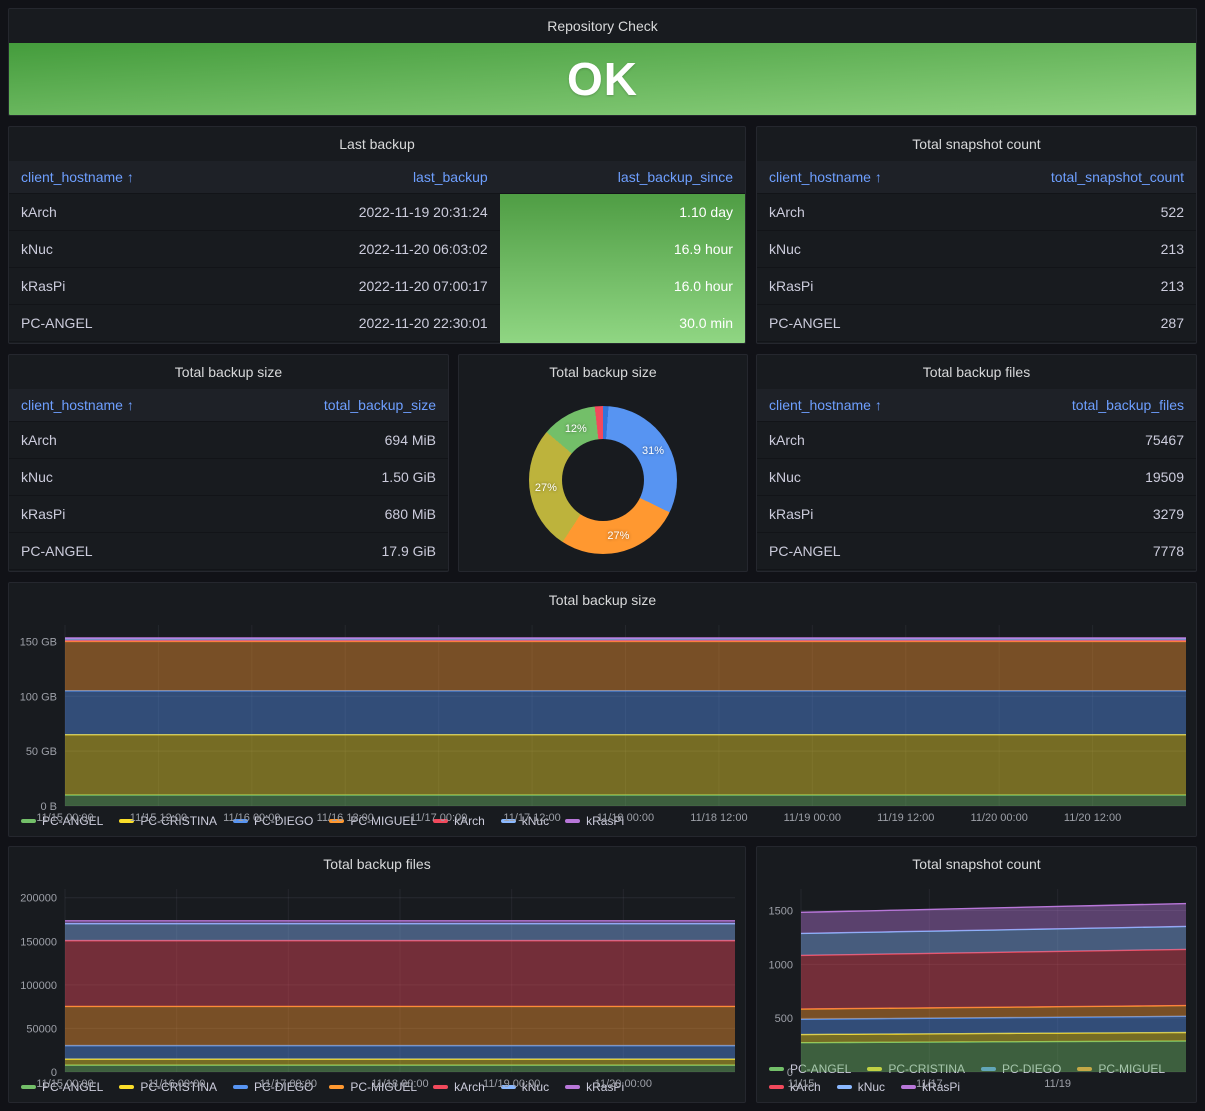 This screenshot has width=1205, height=1111. What do you see at coordinates (1086, 177) in the screenshot?
I see `column-header: total_snapshot_count` at bounding box center [1086, 177].